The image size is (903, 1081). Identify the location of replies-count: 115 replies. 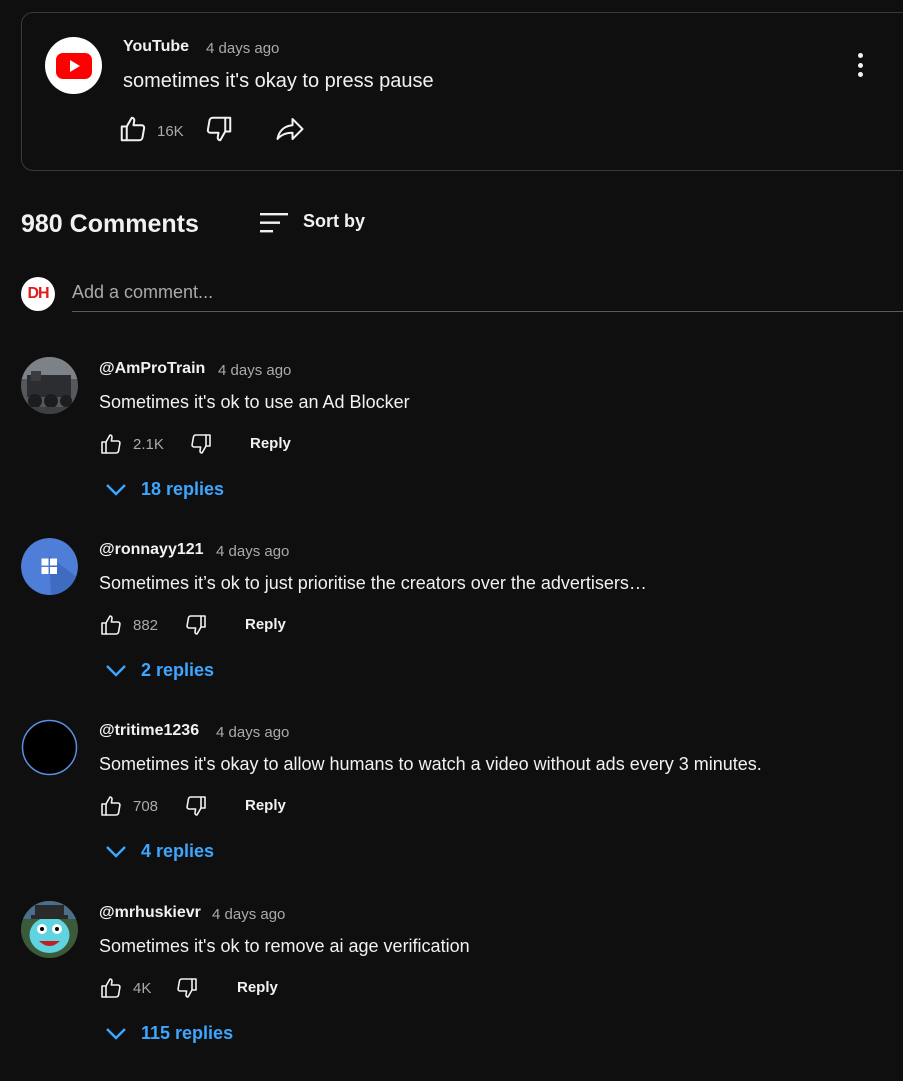
(187, 1033).